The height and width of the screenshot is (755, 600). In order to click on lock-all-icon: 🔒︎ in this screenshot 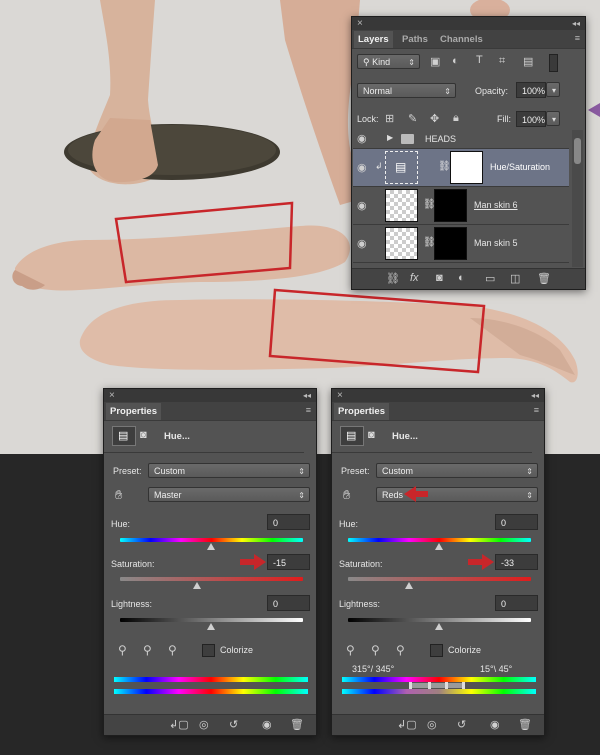, I will do `click(456, 118)`.